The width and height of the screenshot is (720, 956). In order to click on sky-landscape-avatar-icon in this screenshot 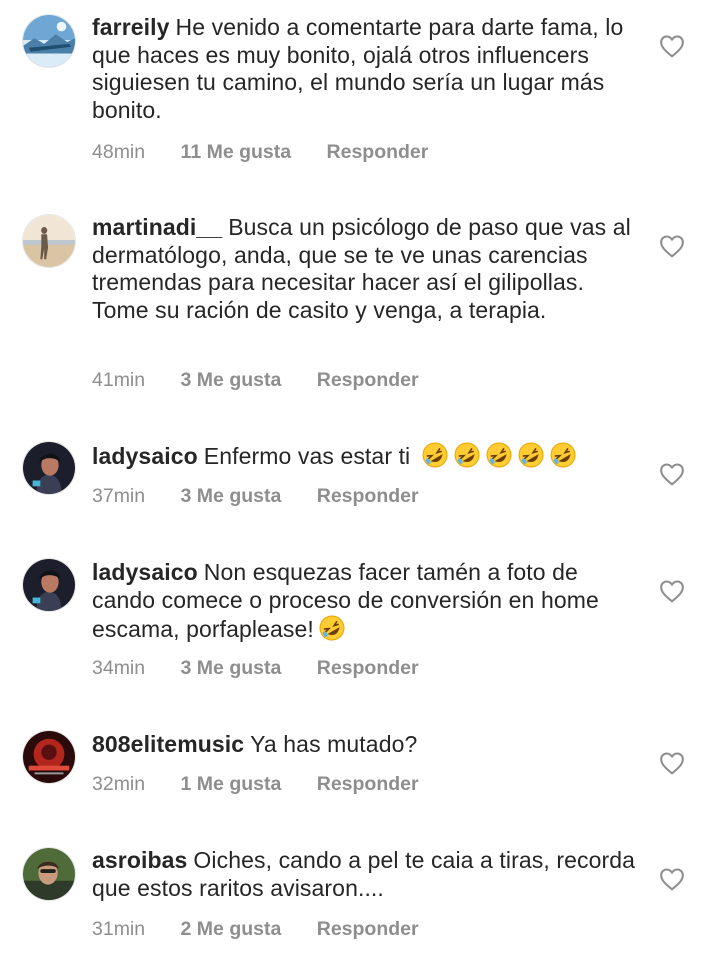, I will do `click(49, 41)`.